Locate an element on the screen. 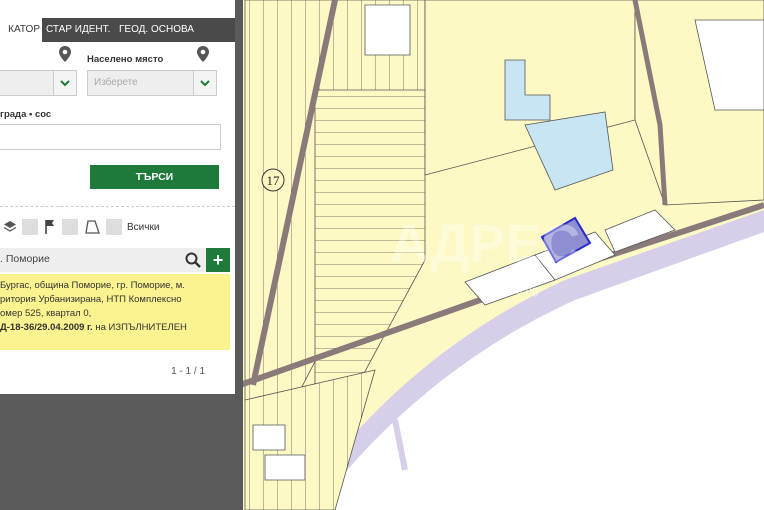  result-line: Бургас, община Поморие, гр. Поморие, м. is located at coordinates (92, 285).